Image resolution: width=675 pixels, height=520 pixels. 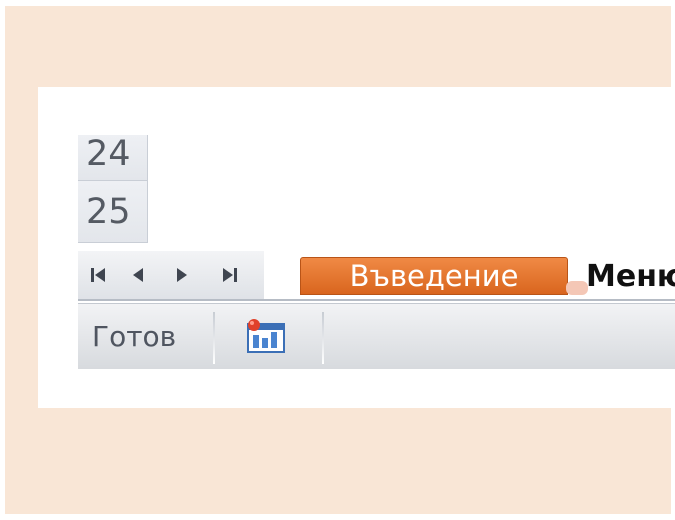 I want to click on image-border-left, so click(x=2, y=260).